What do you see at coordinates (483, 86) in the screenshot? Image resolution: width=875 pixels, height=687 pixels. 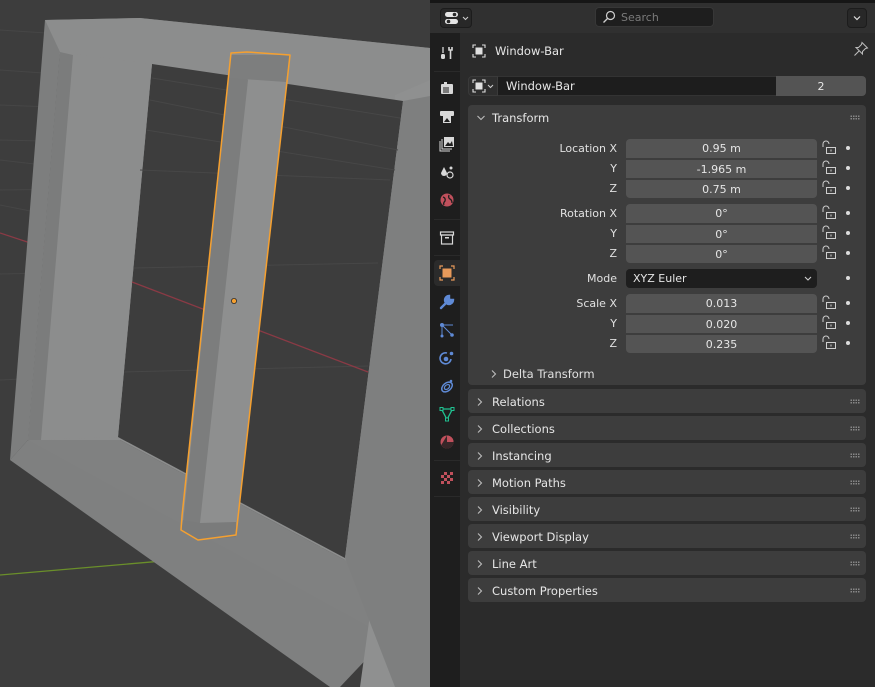 I see `browse-object-button` at bounding box center [483, 86].